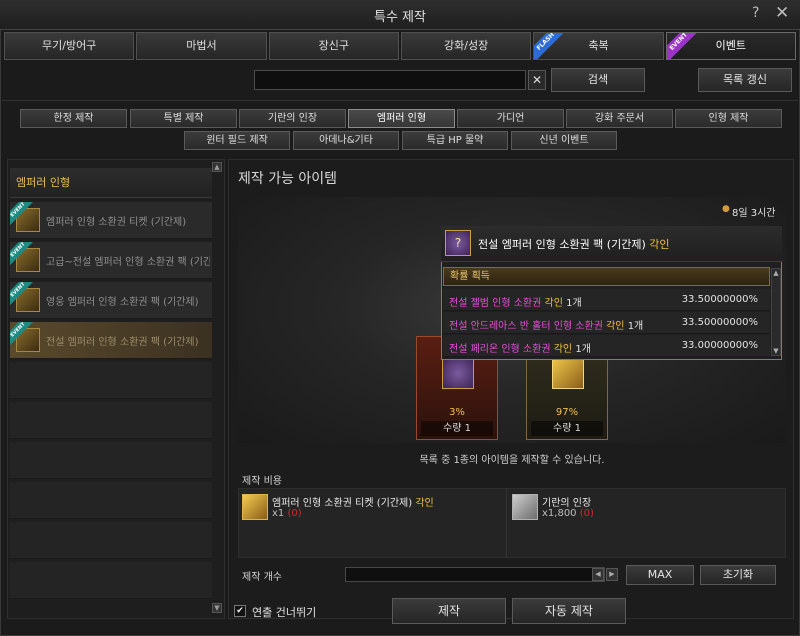 This screenshot has height=636, width=800. I want to click on seal-icon, so click(525, 507).